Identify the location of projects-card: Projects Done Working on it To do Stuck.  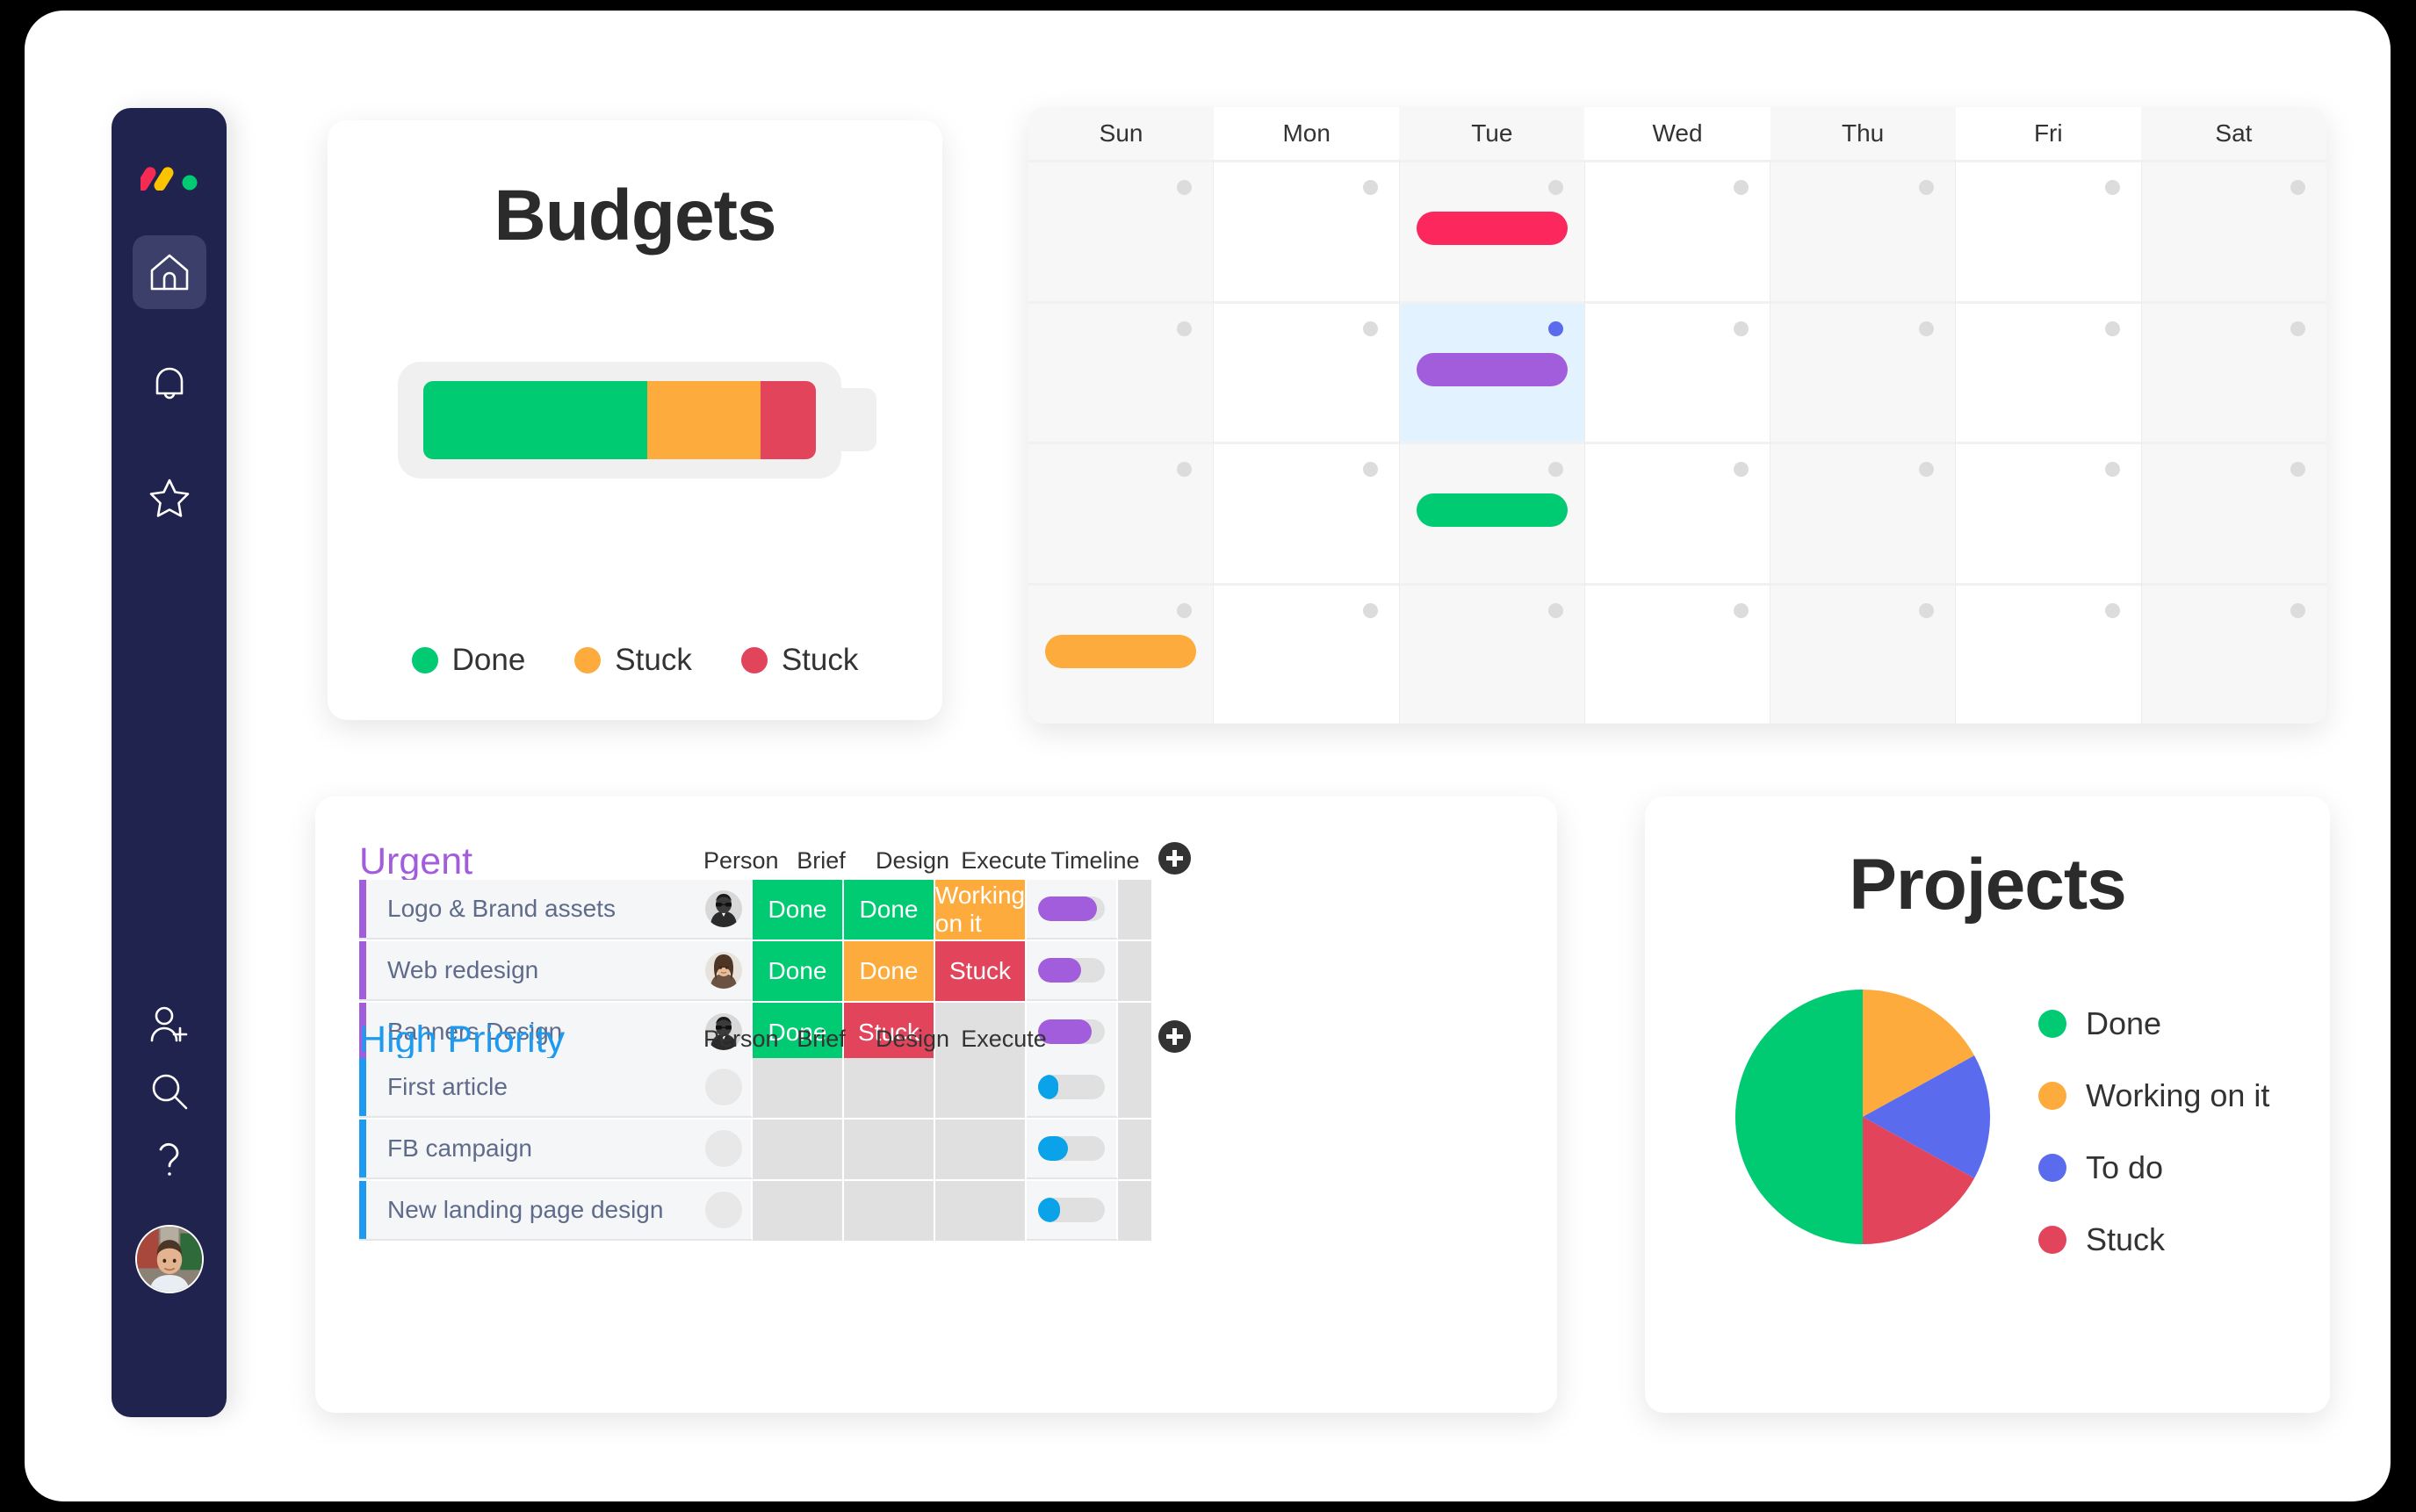
(1988, 1104).